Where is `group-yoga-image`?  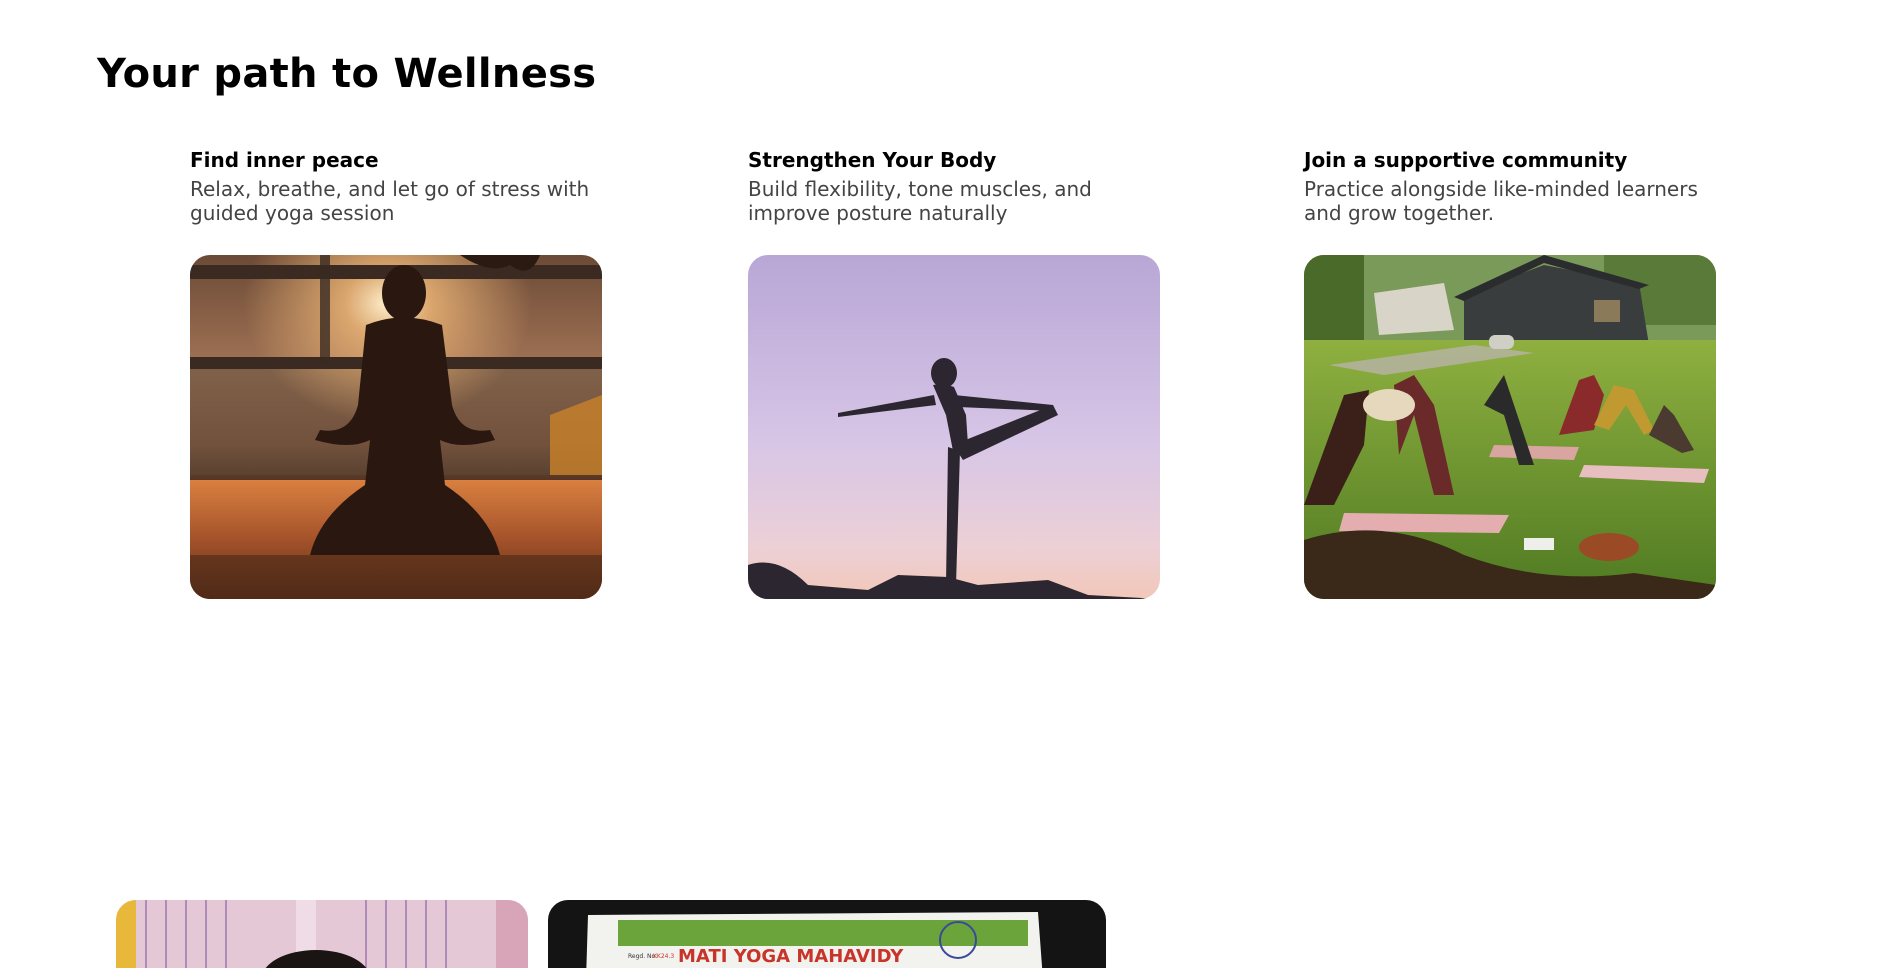 group-yoga-image is located at coordinates (1510, 427).